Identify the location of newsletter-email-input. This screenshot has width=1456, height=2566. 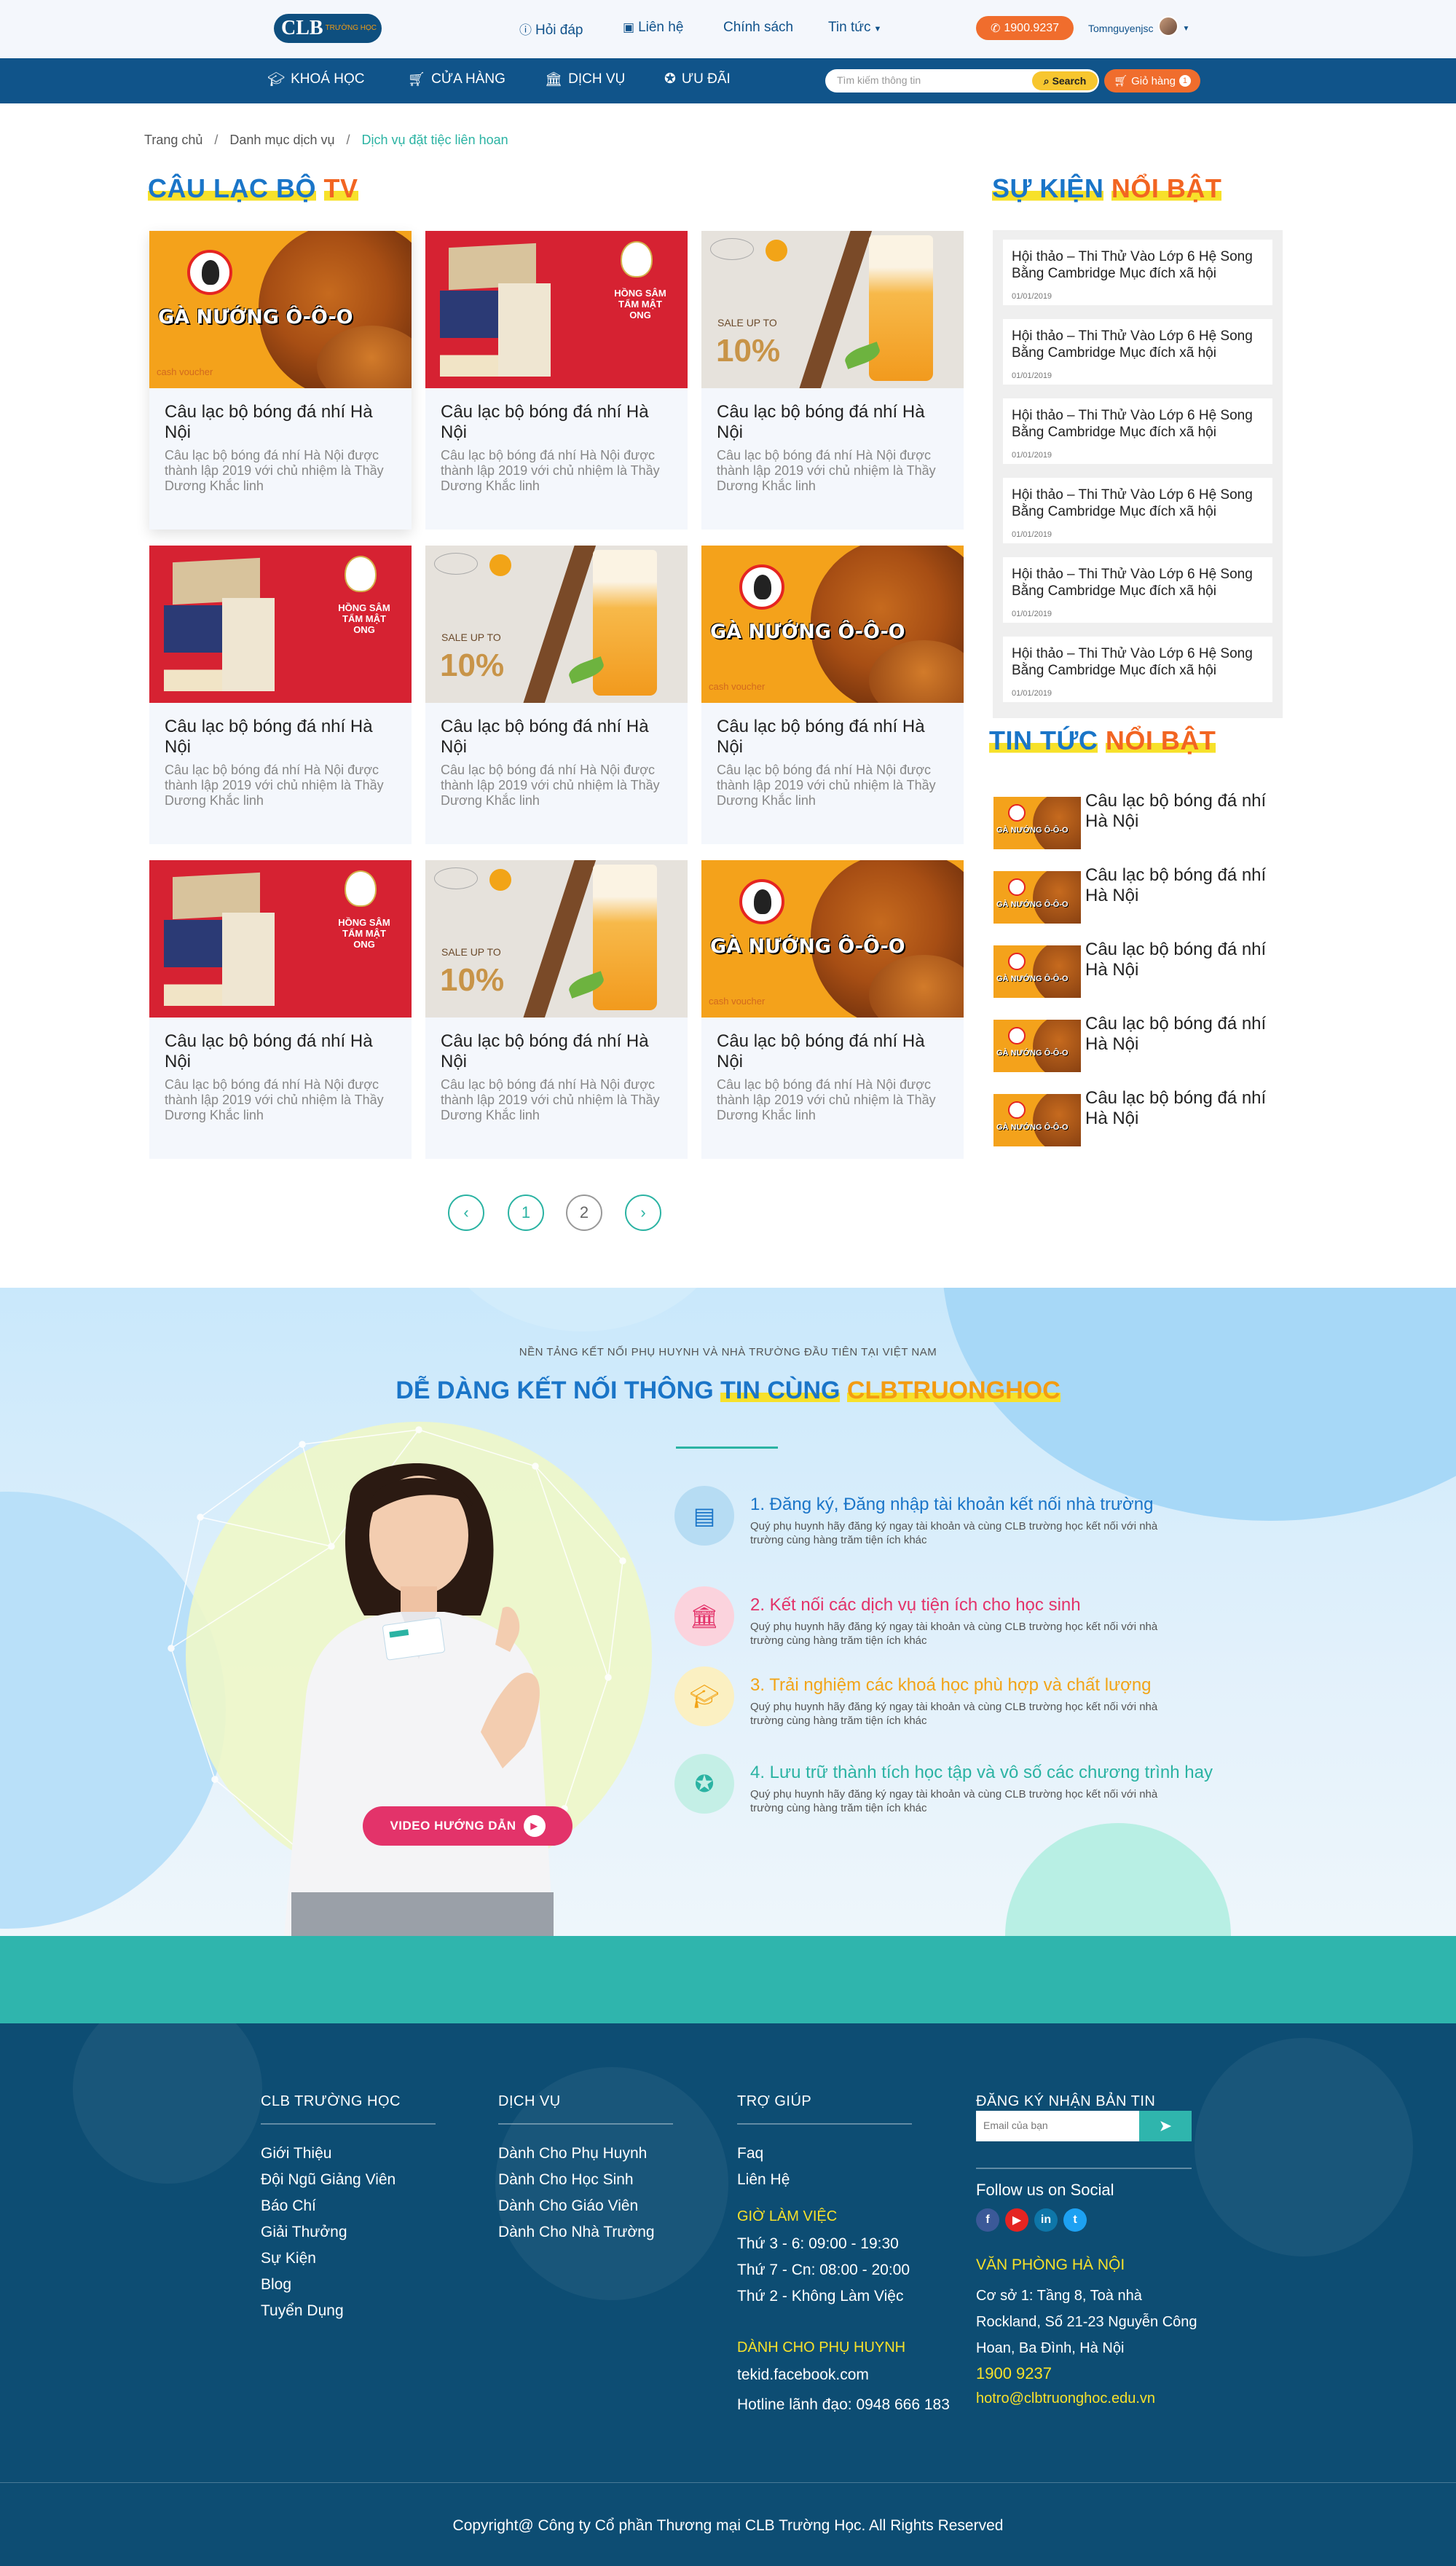
(1056, 2125).